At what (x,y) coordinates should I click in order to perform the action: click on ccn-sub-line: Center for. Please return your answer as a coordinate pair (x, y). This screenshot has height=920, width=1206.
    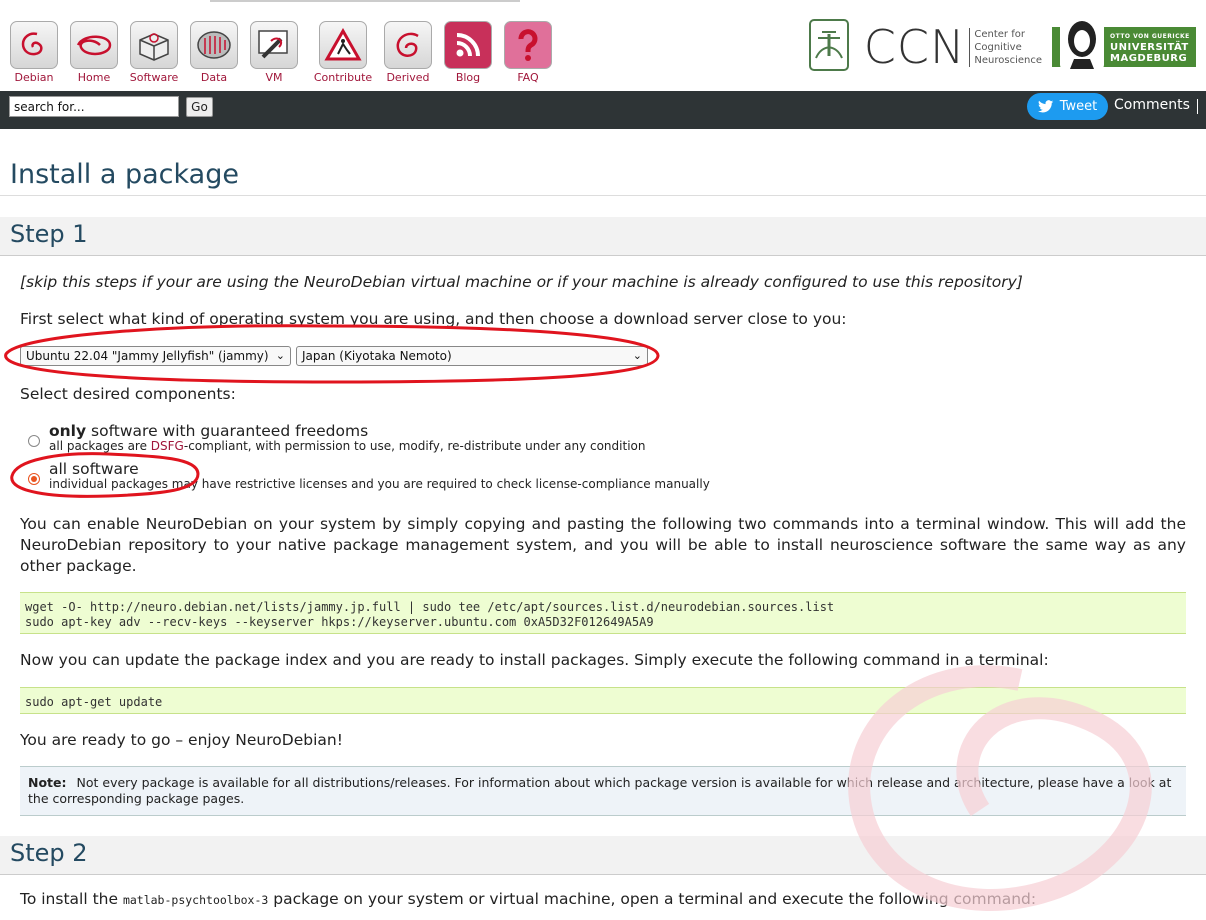
    Looking at the image, I should click on (999, 34).